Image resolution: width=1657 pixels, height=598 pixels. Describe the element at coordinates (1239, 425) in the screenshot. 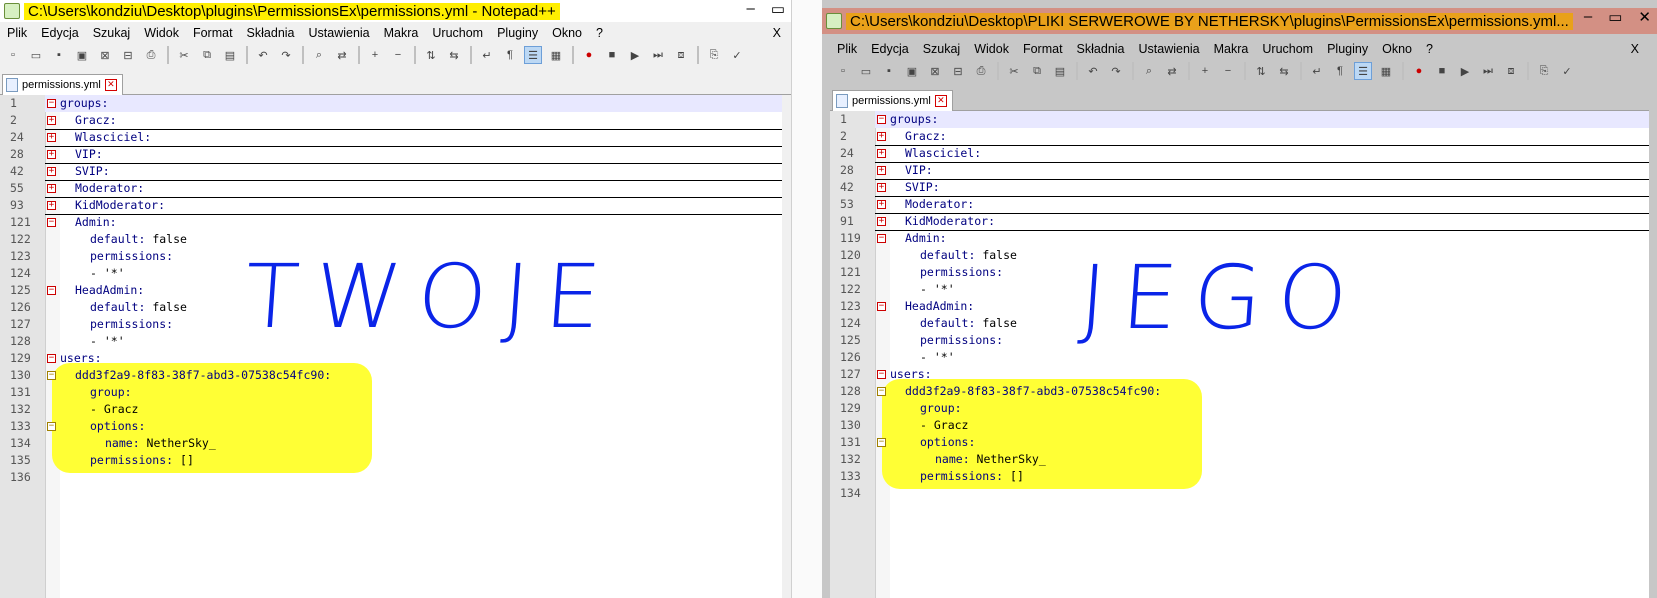

I see `code-line: 130 - Gracz` at that location.